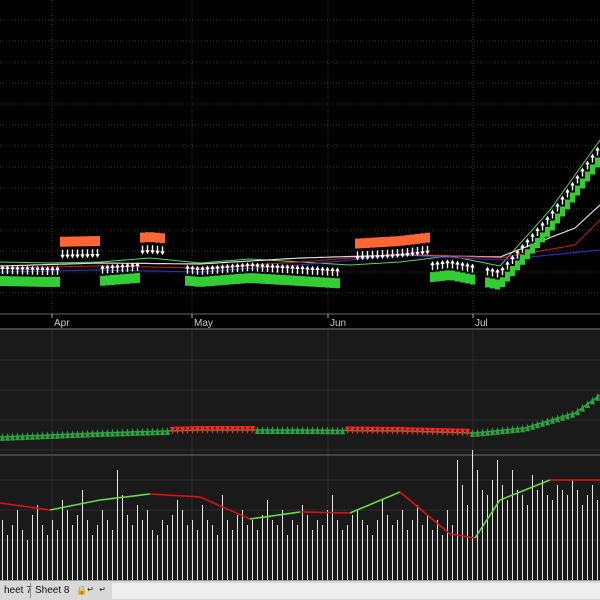 The width and height of the screenshot is (600, 600). What do you see at coordinates (356, 591) in the screenshot?
I see `tab-bar-blank` at bounding box center [356, 591].